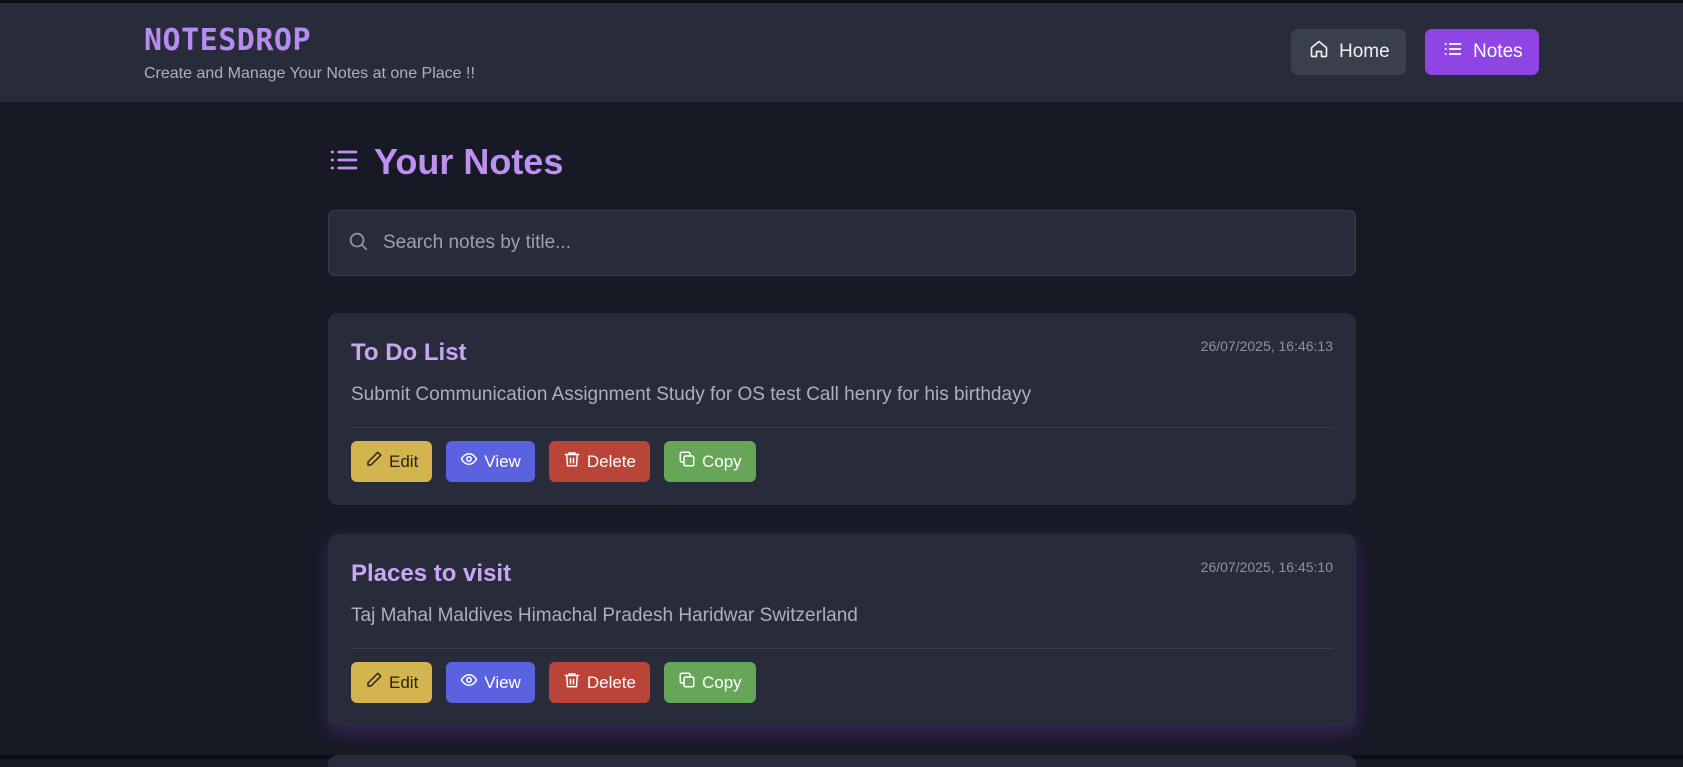 Image resolution: width=1683 pixels, height=767 pixels. What do you see at coordinates (1266, 346) in the screenshot?
I see `note-timestamp: 26/07/2025, 16:46:13` at bounding box center [1266, 346].